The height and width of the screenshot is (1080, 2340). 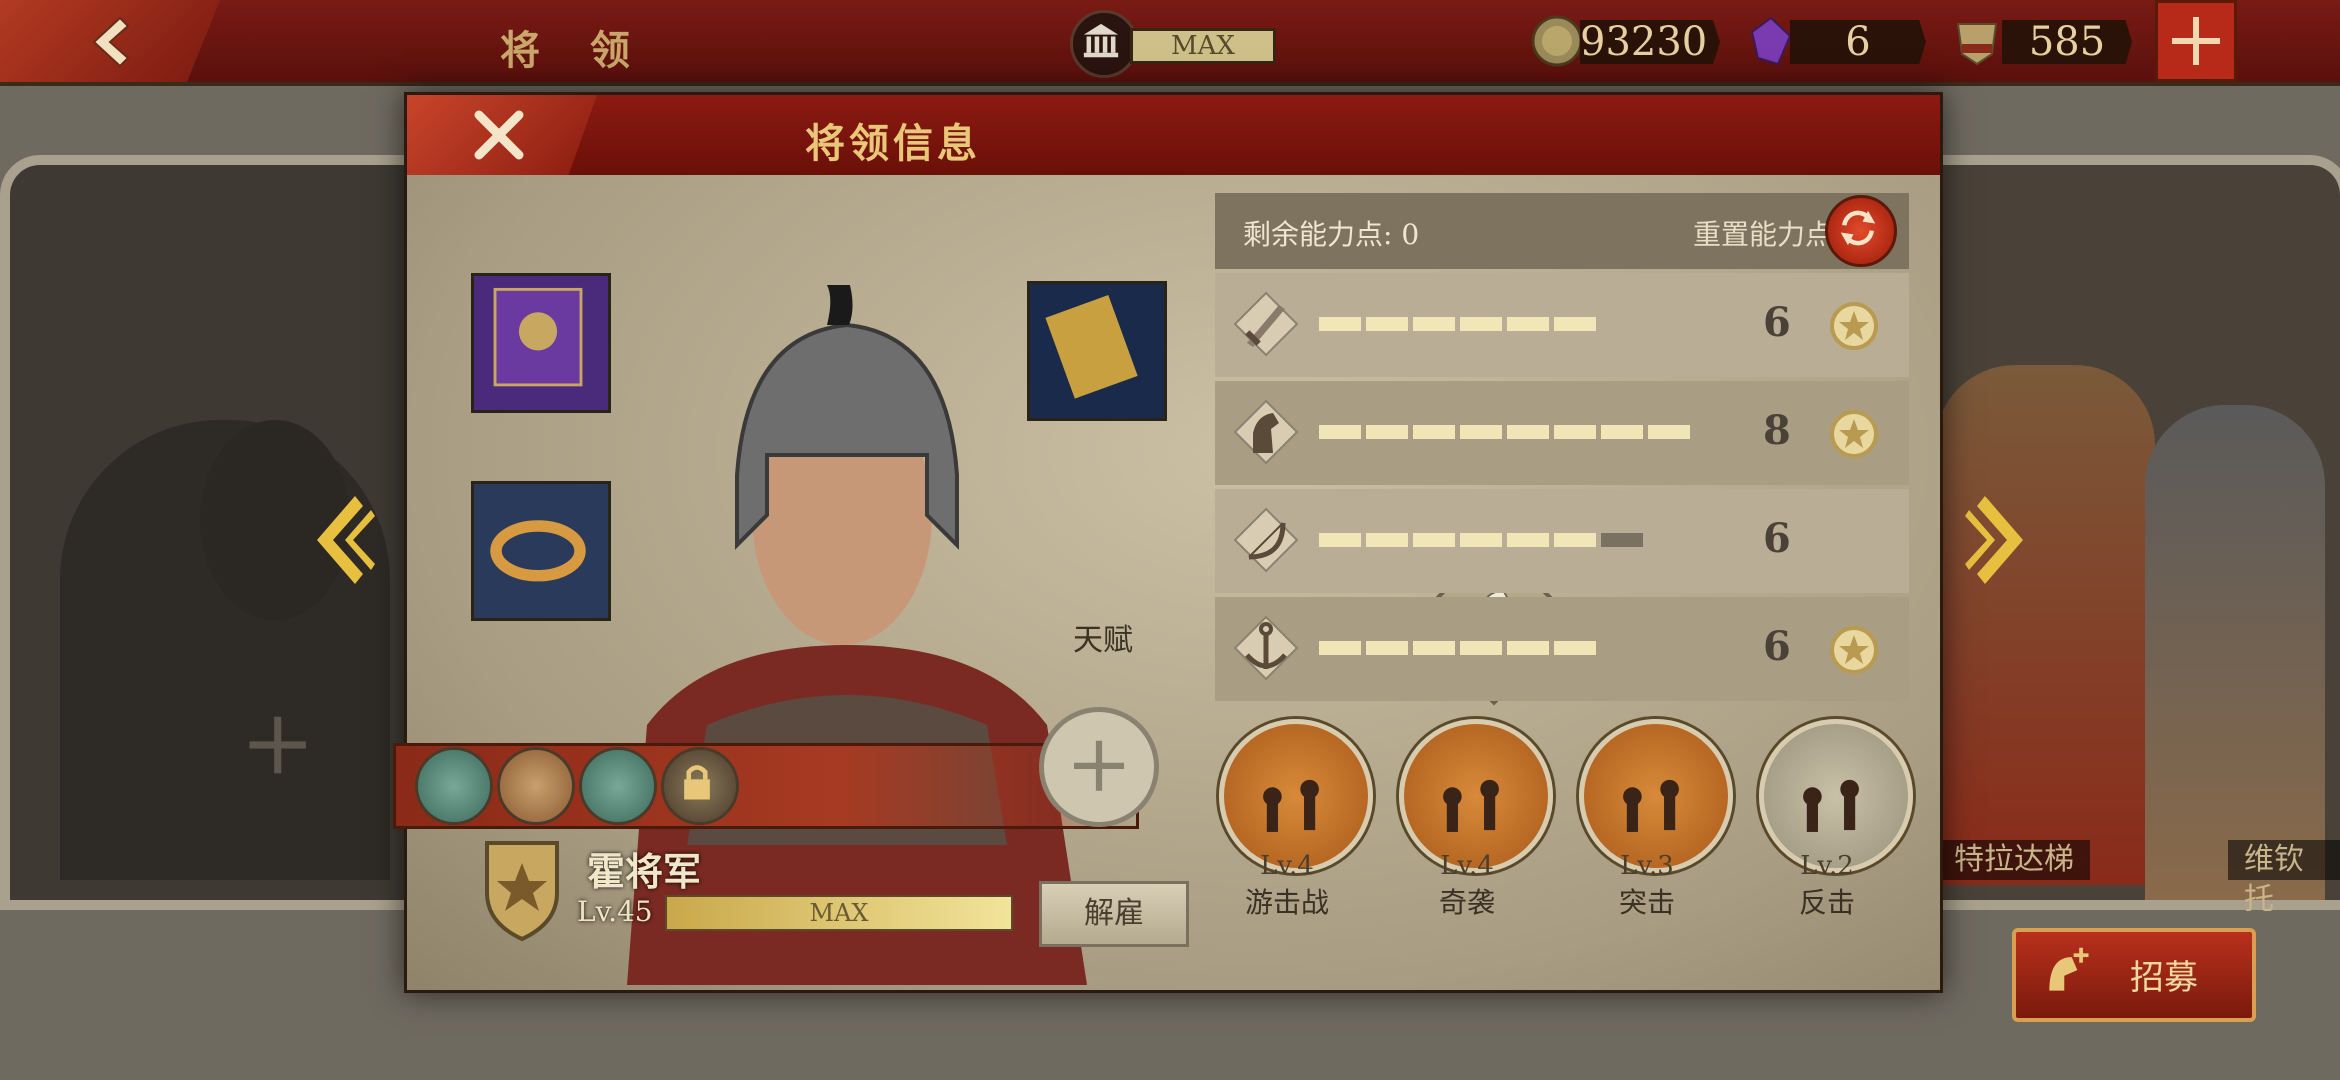 What do you see at coordinates (1266, 432) in the screenshot?
I see `horse-icon` at bounding box center [1266, 432].